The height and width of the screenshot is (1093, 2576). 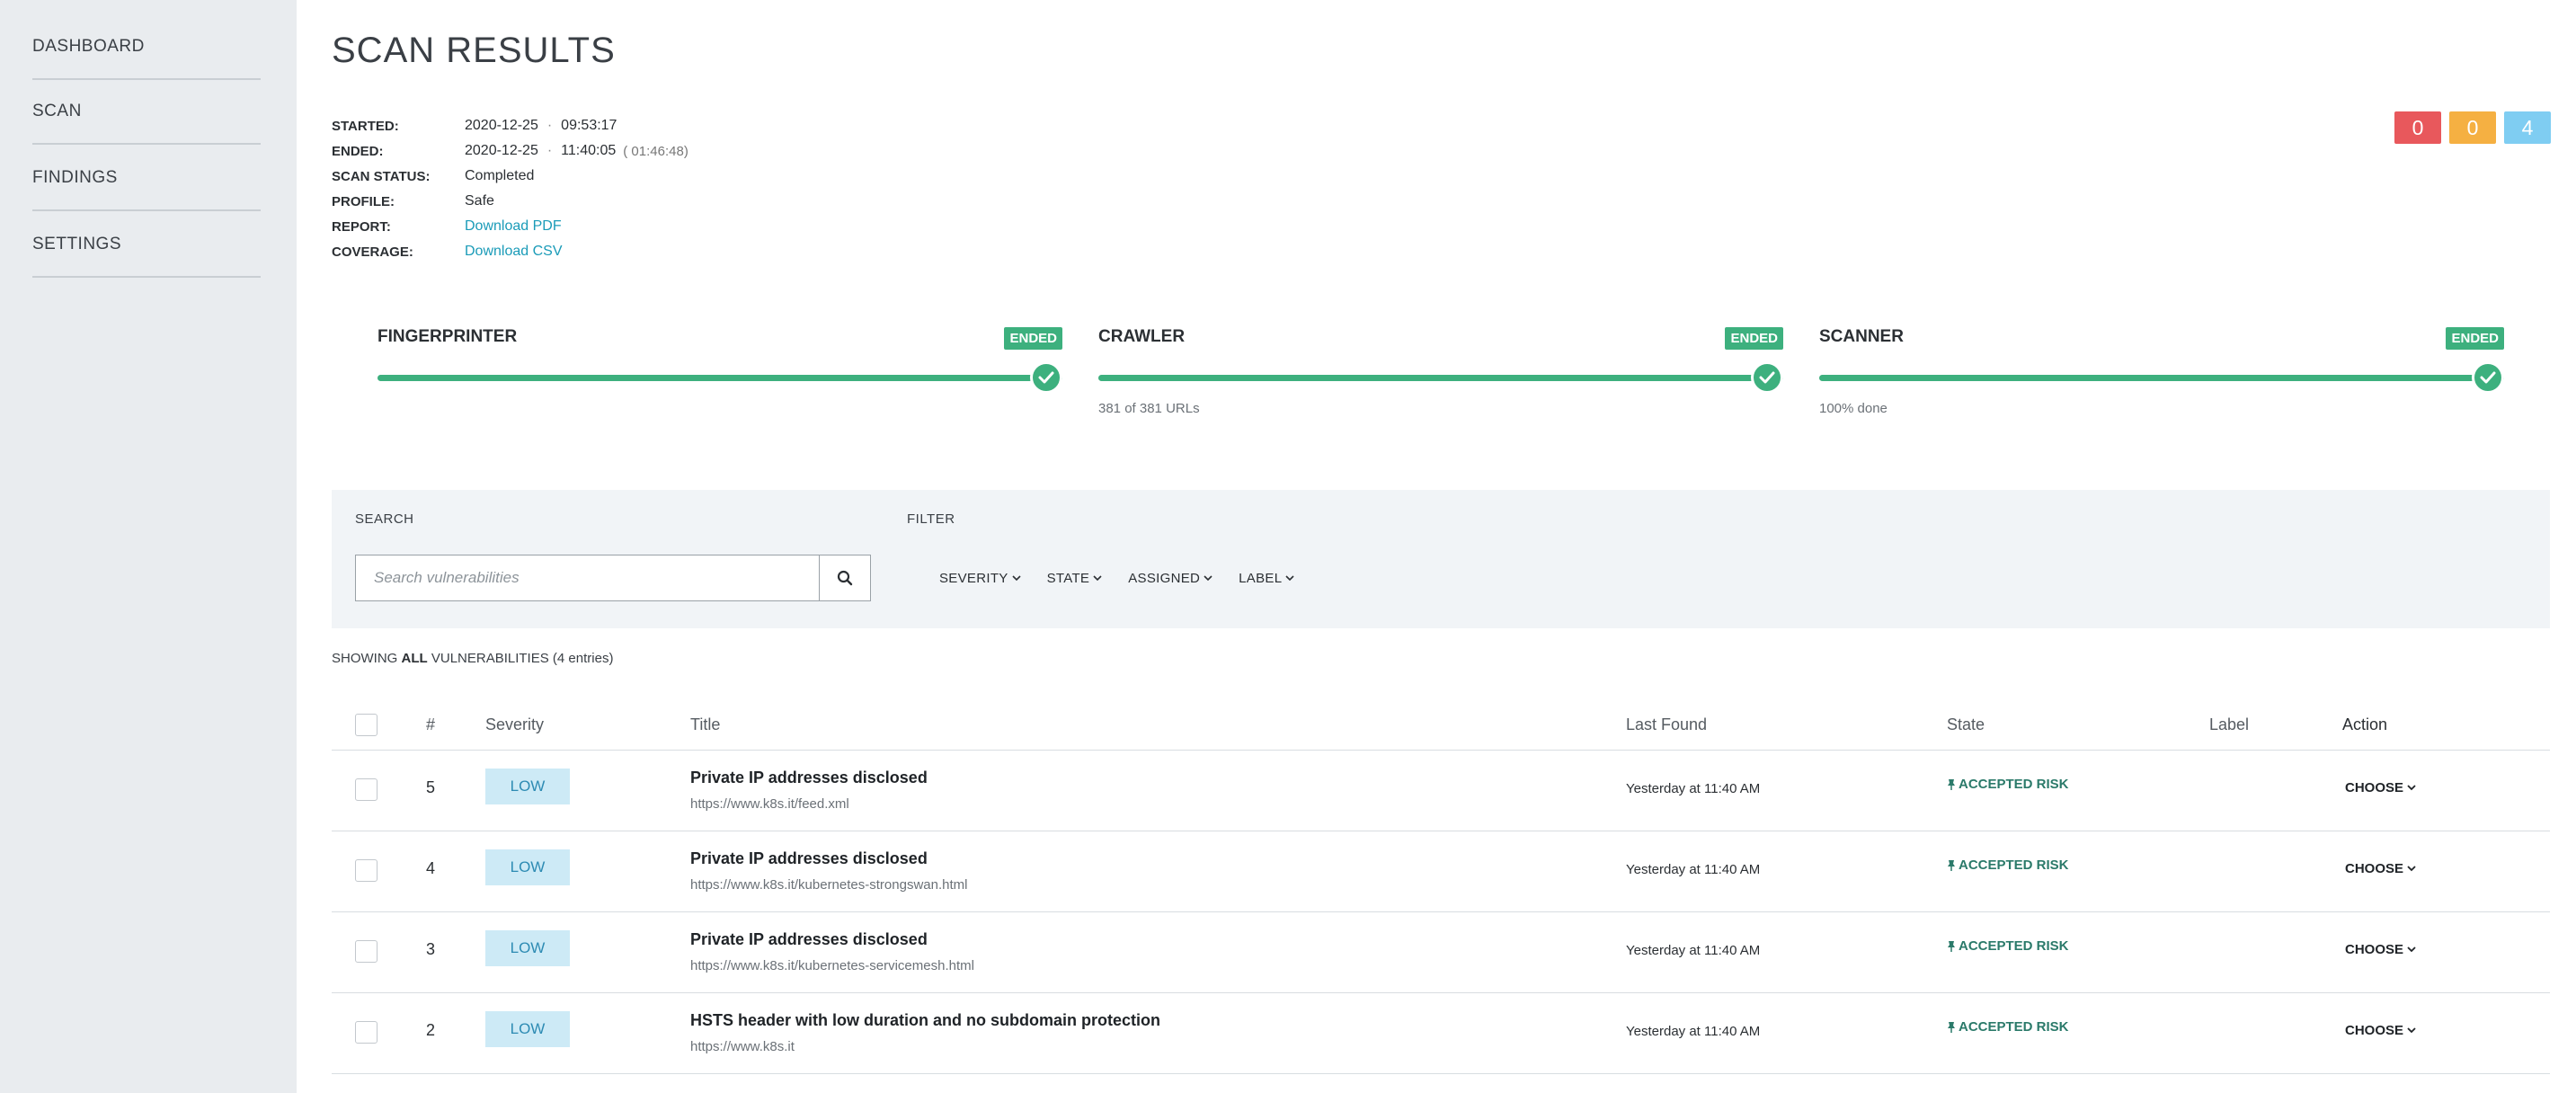 I want to click on filter-severity-dropdown: SEVERITY, so click(x=980, y=578).